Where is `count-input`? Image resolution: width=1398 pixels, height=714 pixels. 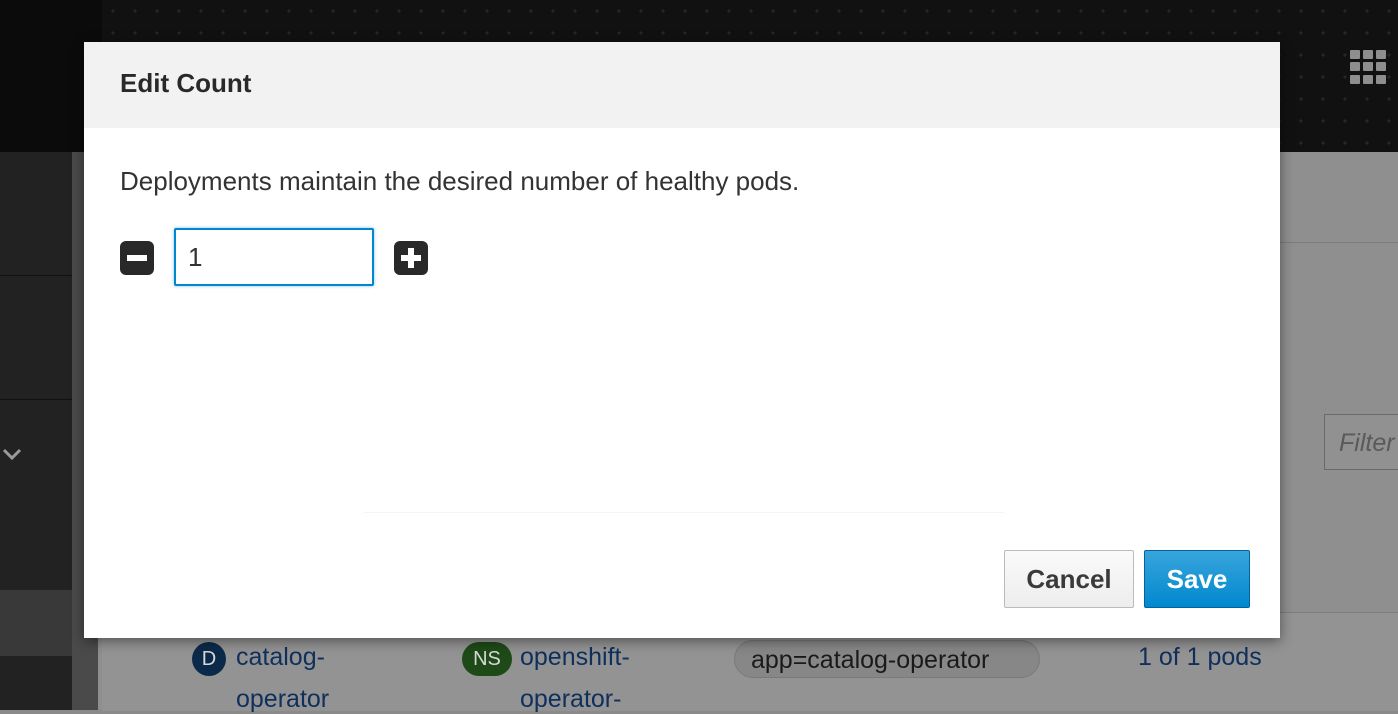
count-input is located at coordinates (274, 257).